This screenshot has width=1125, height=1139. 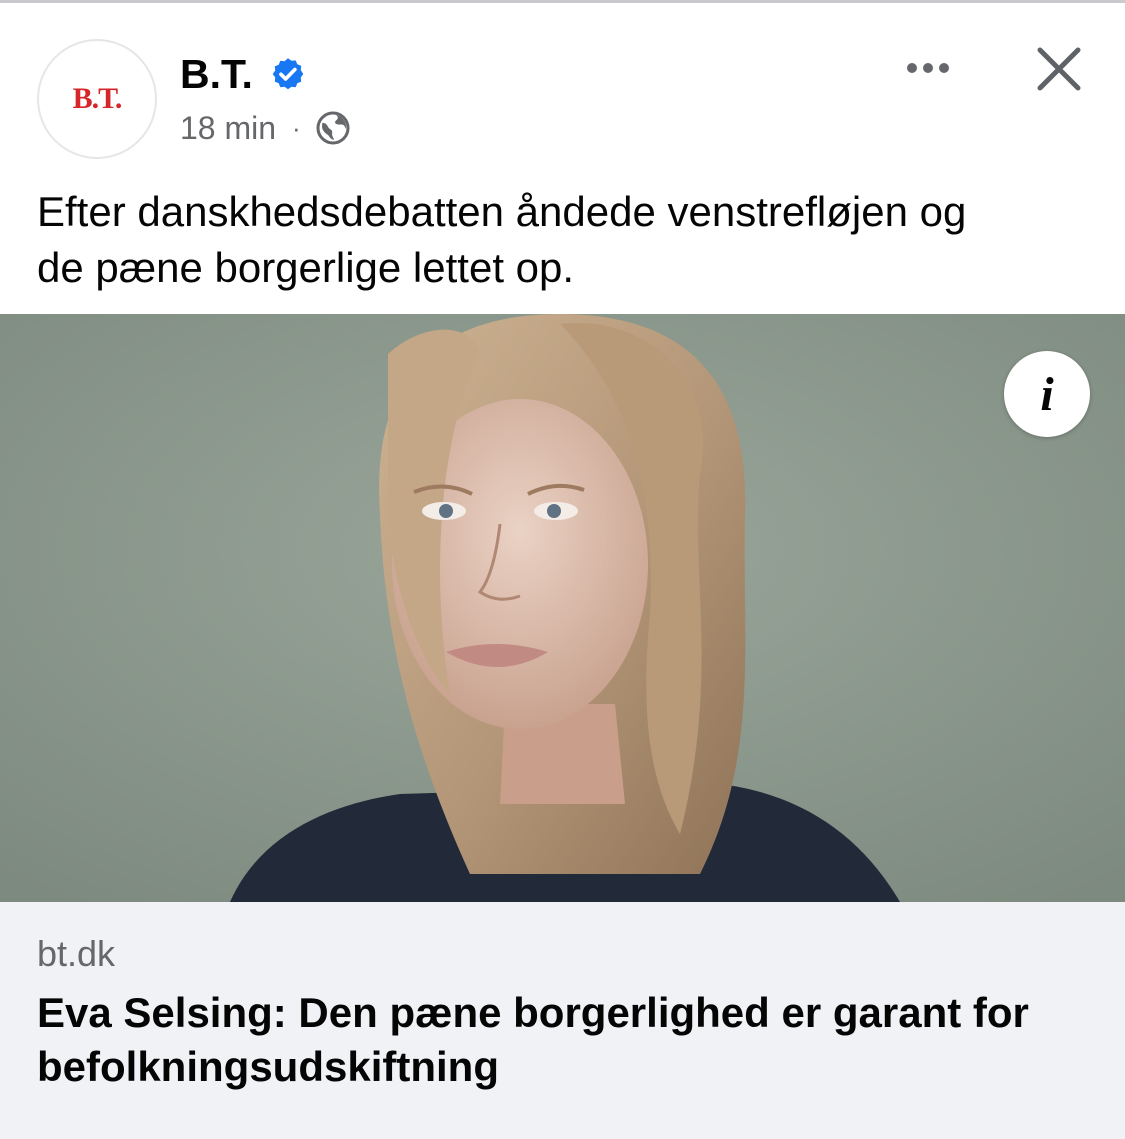 What do you see at coordinates (1047, 394) in the screenshot?
I see `info-icon: i` at bounding box center [1047, 394].